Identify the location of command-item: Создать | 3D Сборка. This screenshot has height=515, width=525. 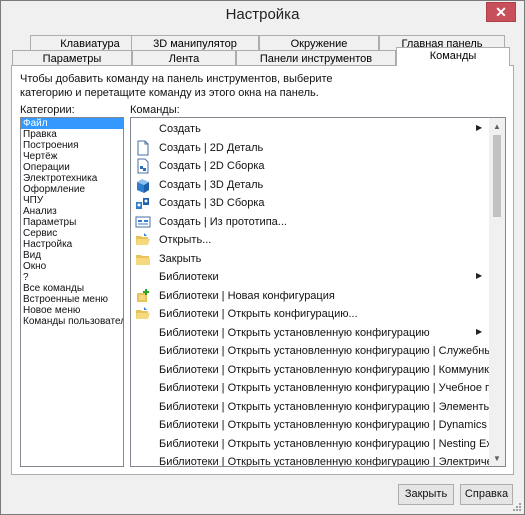
(310, 203).